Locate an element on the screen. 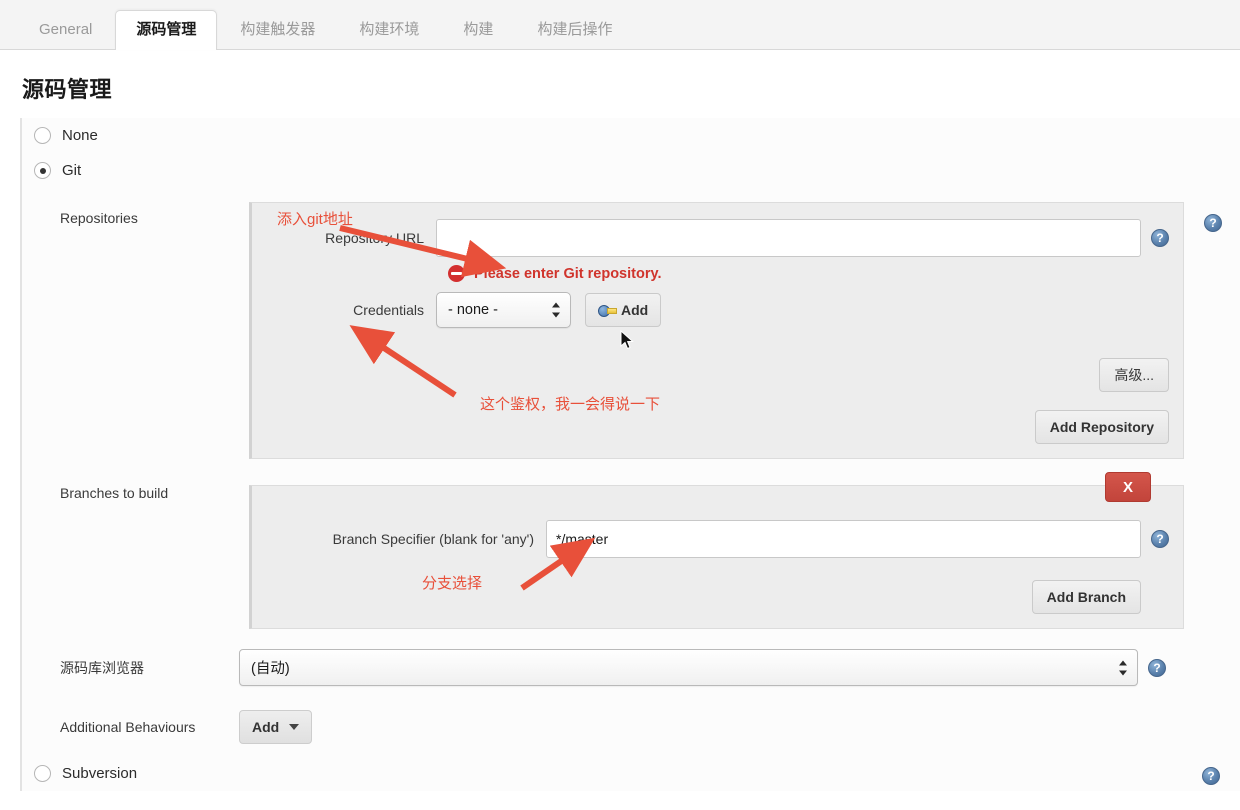 This screenshot has width=1240, height=810. add-credentials-button: Add is located at coordinates (623, 310).